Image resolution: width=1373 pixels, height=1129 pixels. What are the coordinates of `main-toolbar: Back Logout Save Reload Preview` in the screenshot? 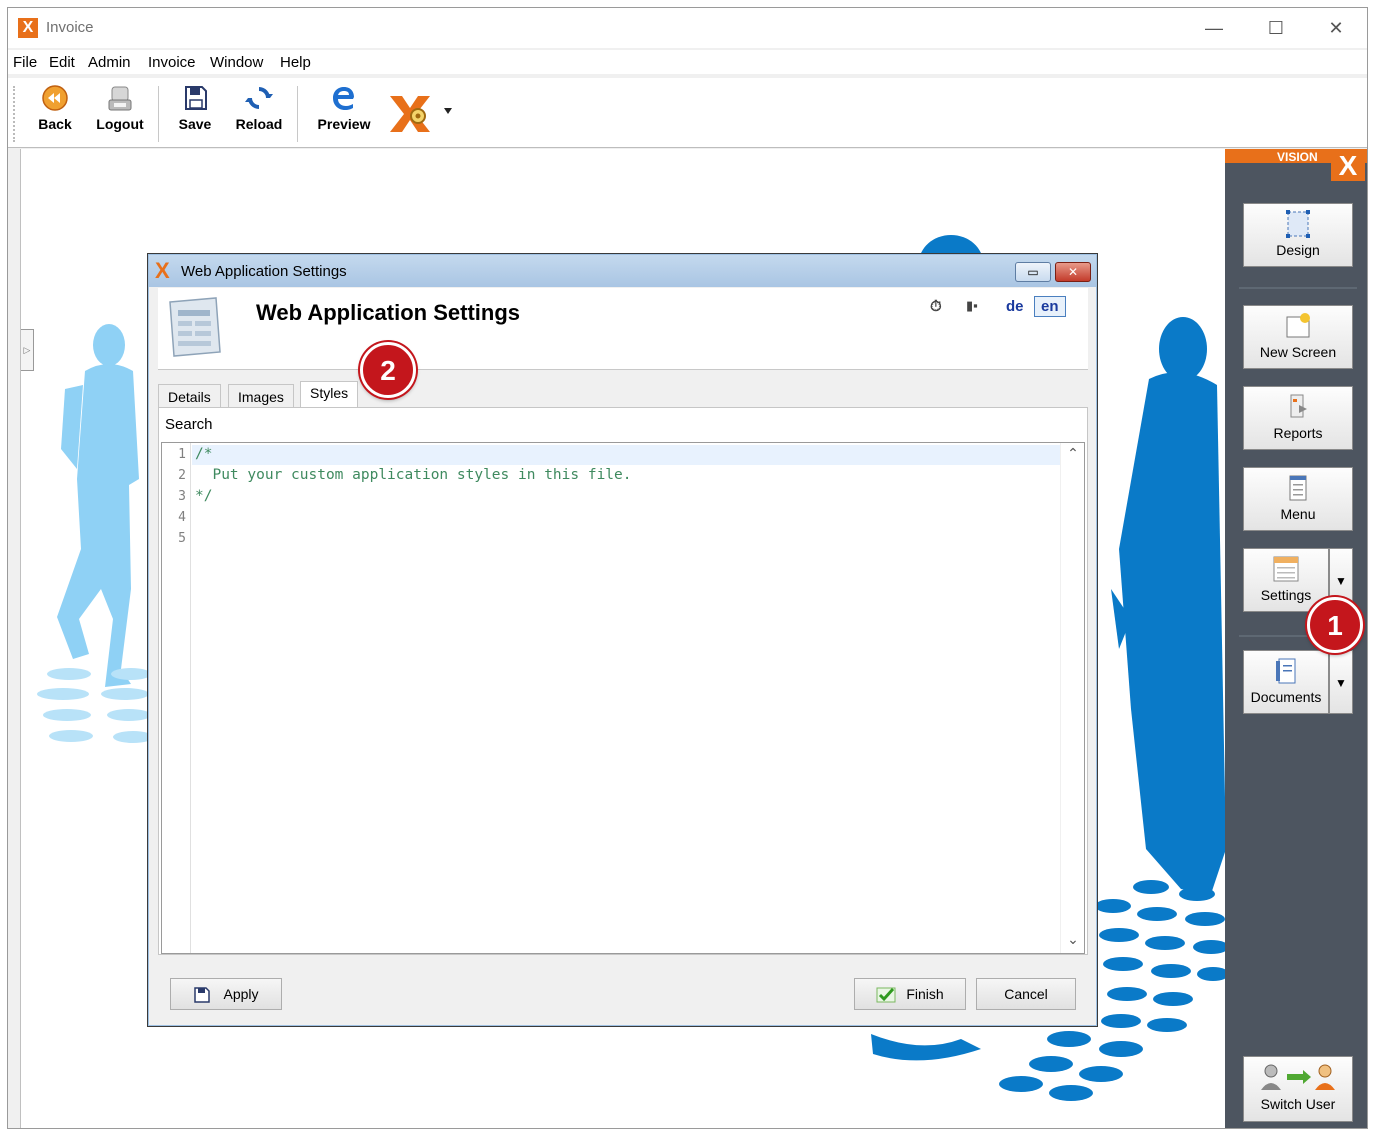 It's located at (687, 113).